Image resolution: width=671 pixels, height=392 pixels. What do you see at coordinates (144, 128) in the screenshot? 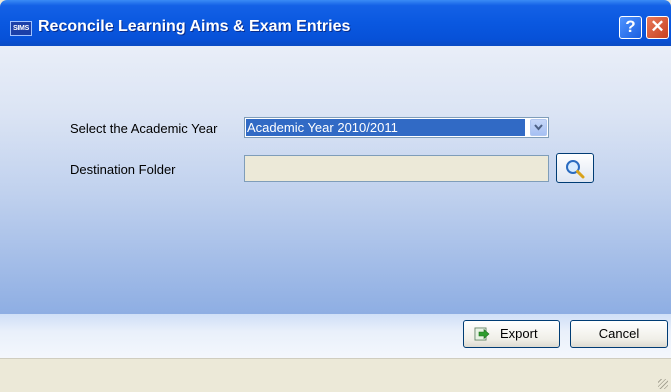
I see `academic-year-label: Select the Academic Year` at bounding box center [144, 128].